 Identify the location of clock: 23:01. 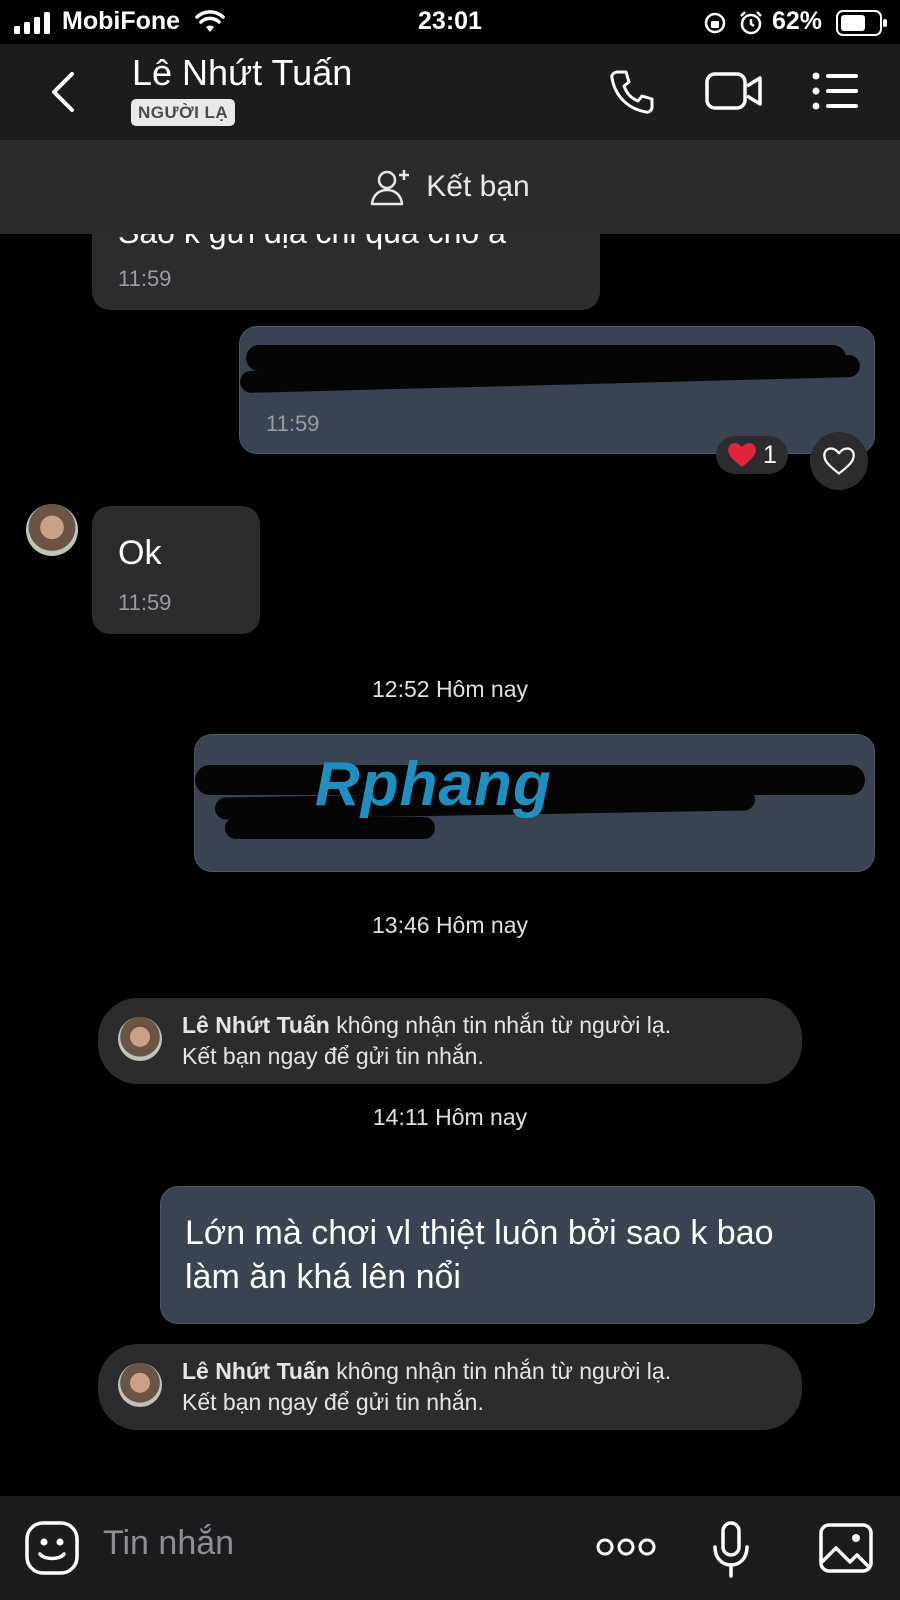
(450, 21).